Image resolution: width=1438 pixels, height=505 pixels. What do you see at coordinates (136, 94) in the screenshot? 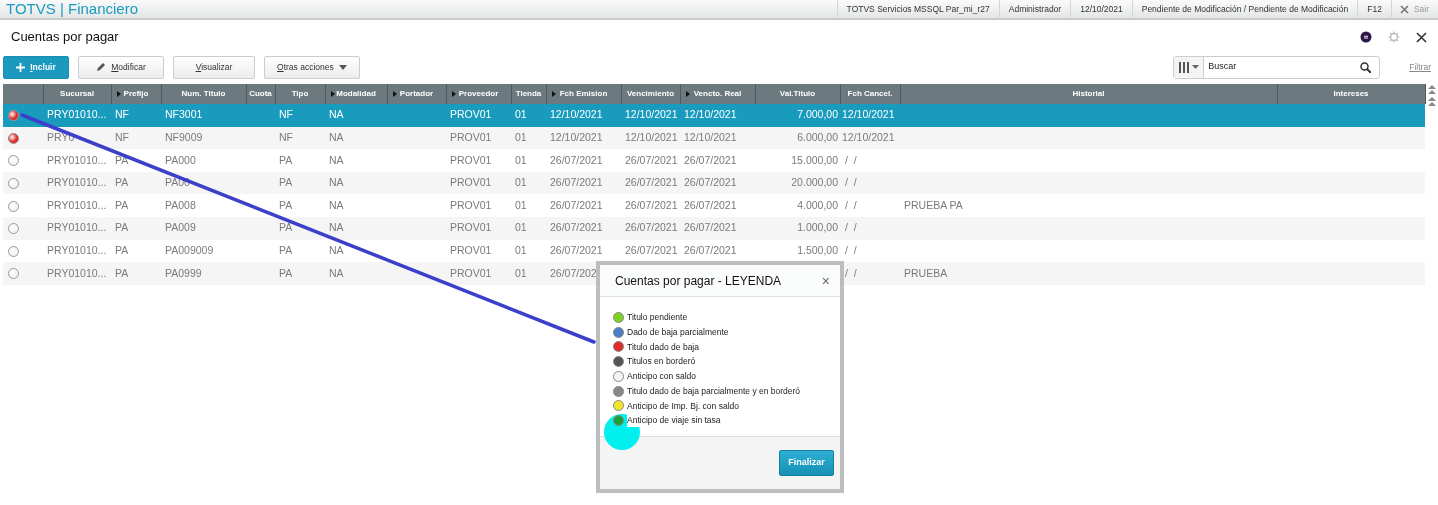
I see `column-header: Prefijo` at bounding box center [136, 94].